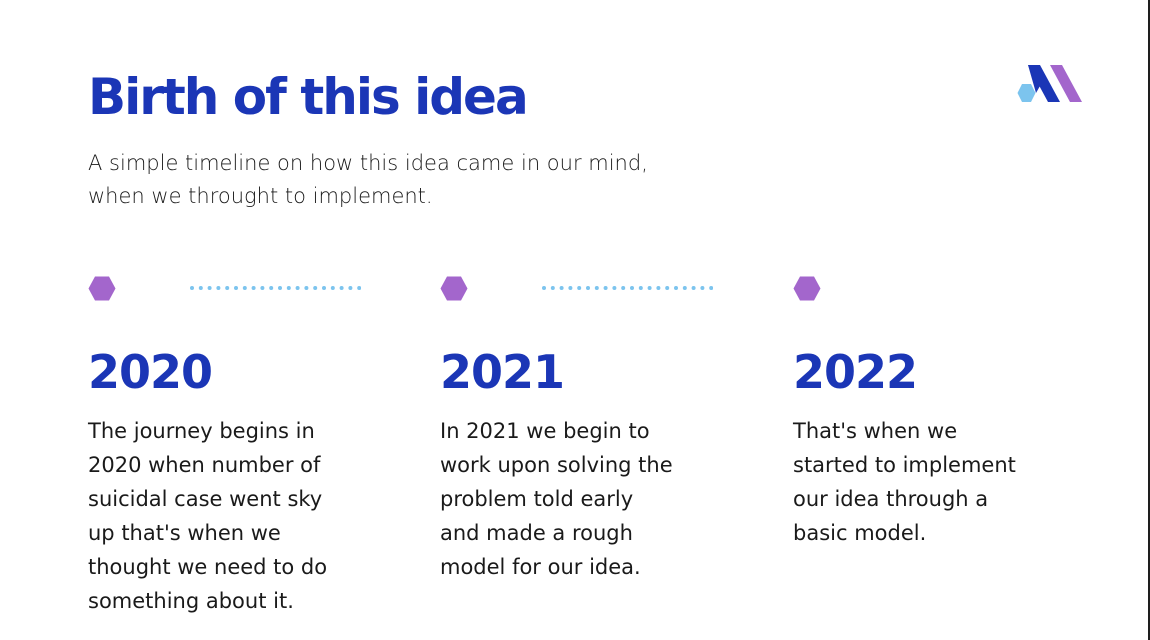 This screenshot has width=1150, height=640. I want to click on description-line: work upon solving the, so click(556, 465).